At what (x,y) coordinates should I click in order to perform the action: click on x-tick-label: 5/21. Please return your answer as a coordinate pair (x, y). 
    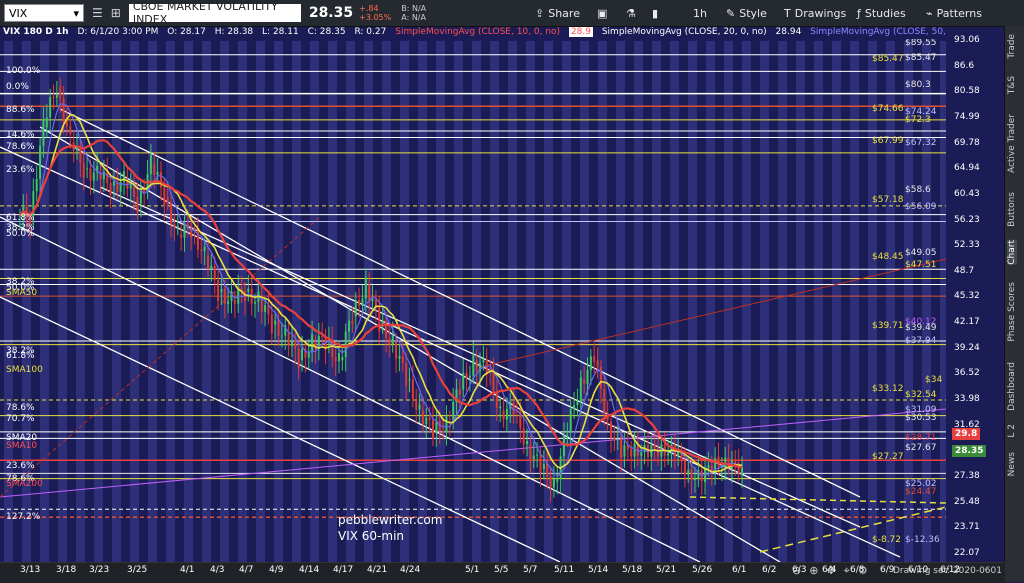
    Looking at the image, I should click on (666, 570).